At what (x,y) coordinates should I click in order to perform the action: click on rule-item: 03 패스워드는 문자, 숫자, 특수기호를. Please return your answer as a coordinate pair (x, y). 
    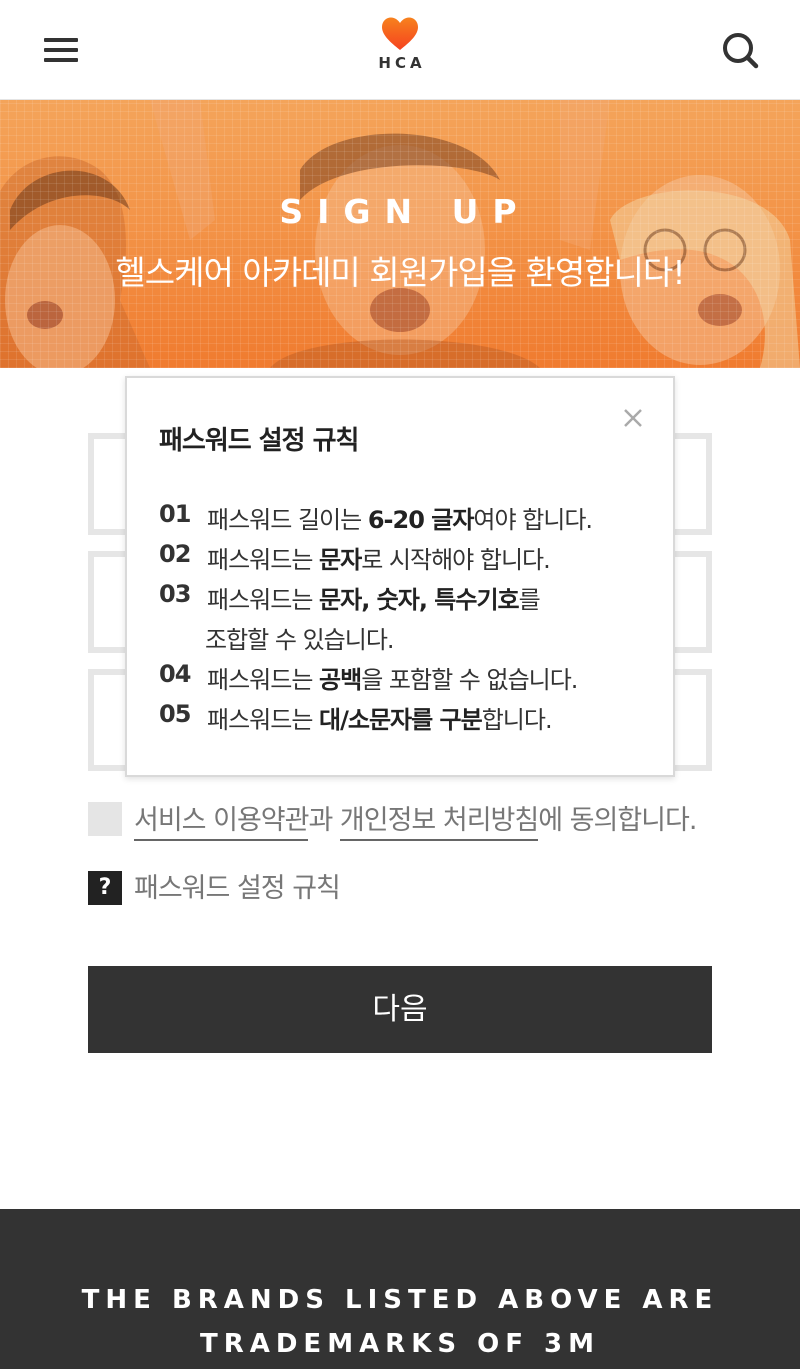
    Looking at the image, I should click on (409, 600).